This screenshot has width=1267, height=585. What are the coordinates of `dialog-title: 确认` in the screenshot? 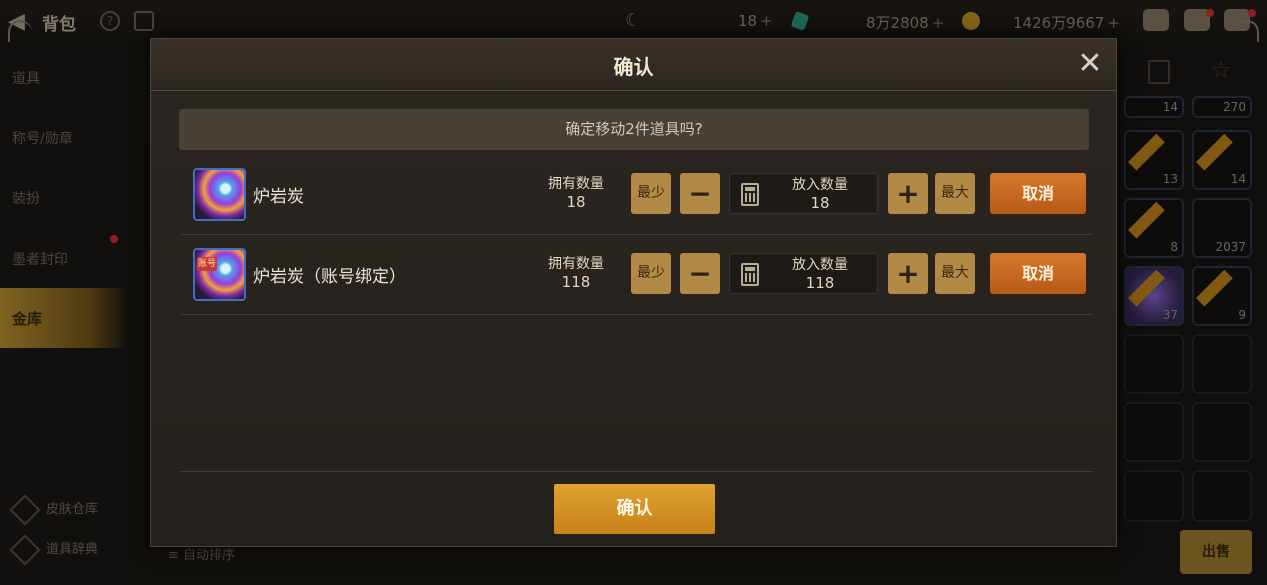 It's located at (633, 67).